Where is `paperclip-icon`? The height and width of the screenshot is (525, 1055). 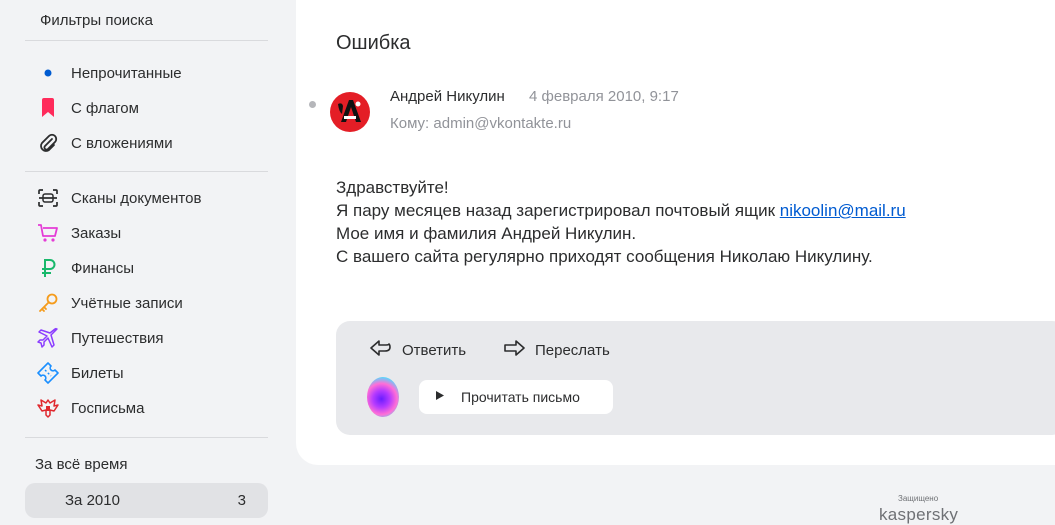 paperclip-icon is located at coordinates (48, 143).